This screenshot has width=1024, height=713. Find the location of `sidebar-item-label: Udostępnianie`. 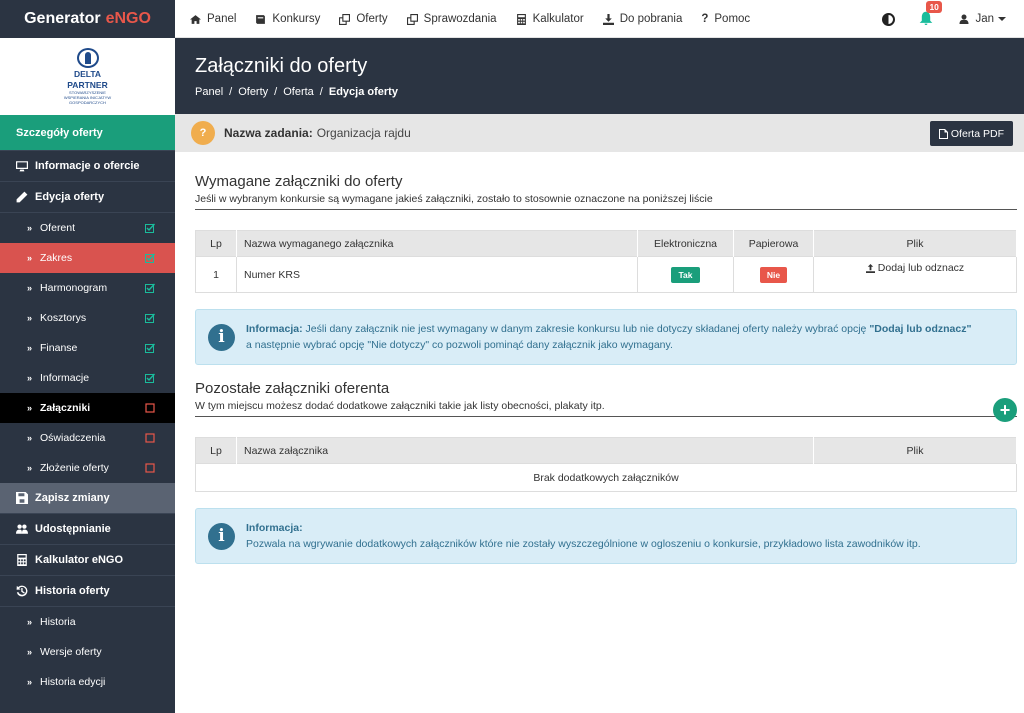

sidebar-item-label: Udostępnianie is located at coordinates (73, 529).